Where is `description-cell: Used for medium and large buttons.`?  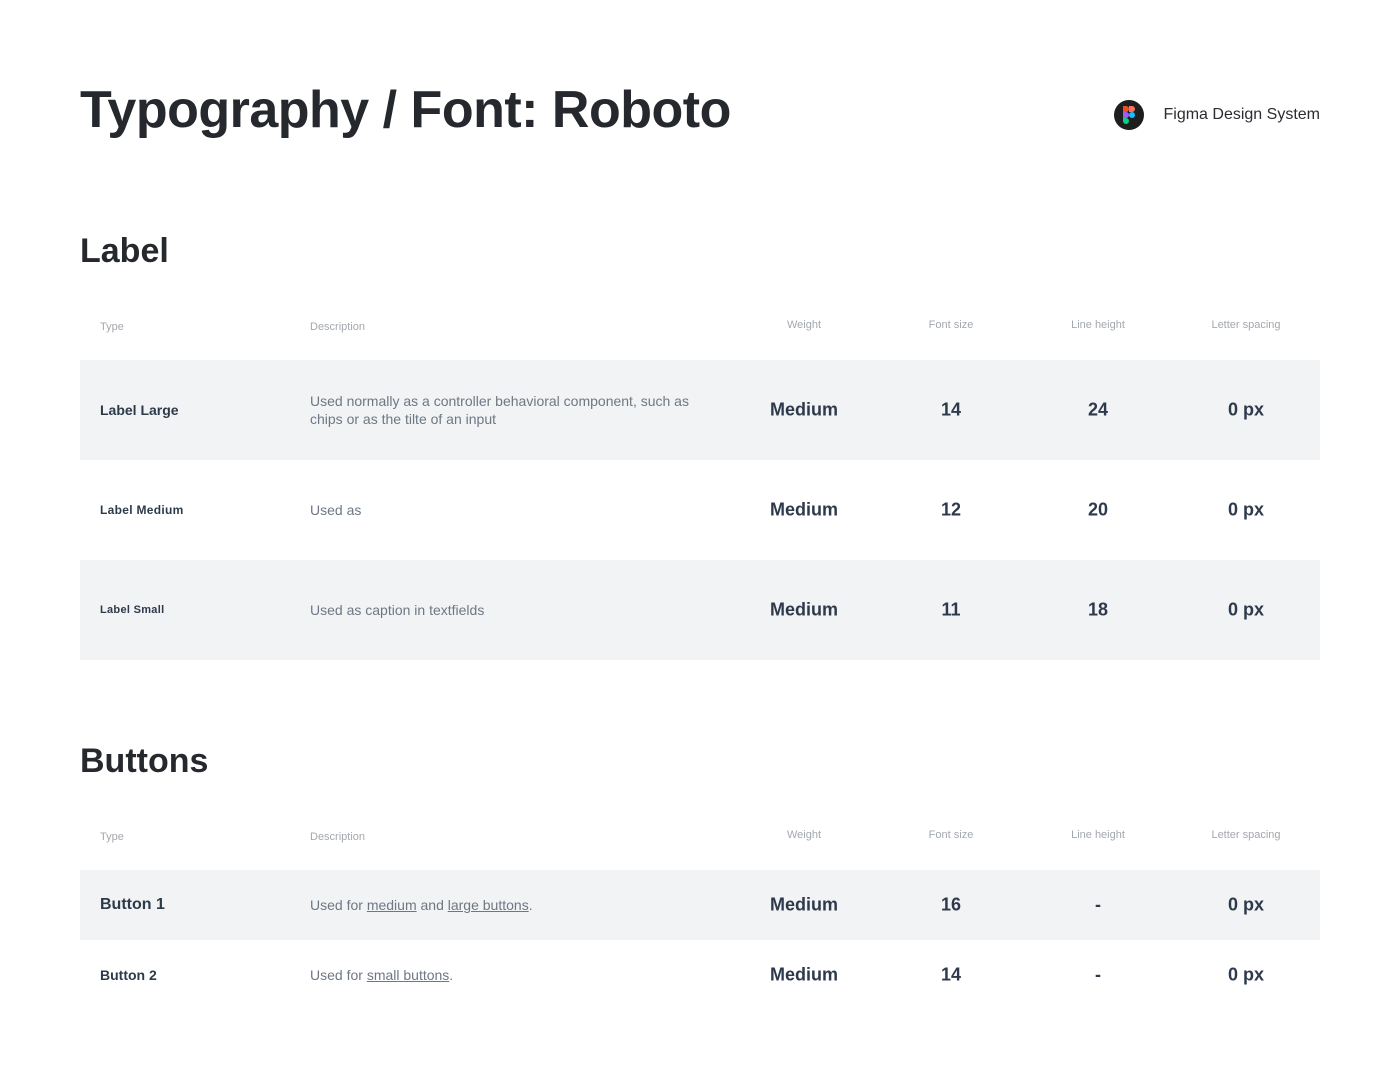 description-cell: Used for medium and large buttons. is located at coordinates (510, 905).